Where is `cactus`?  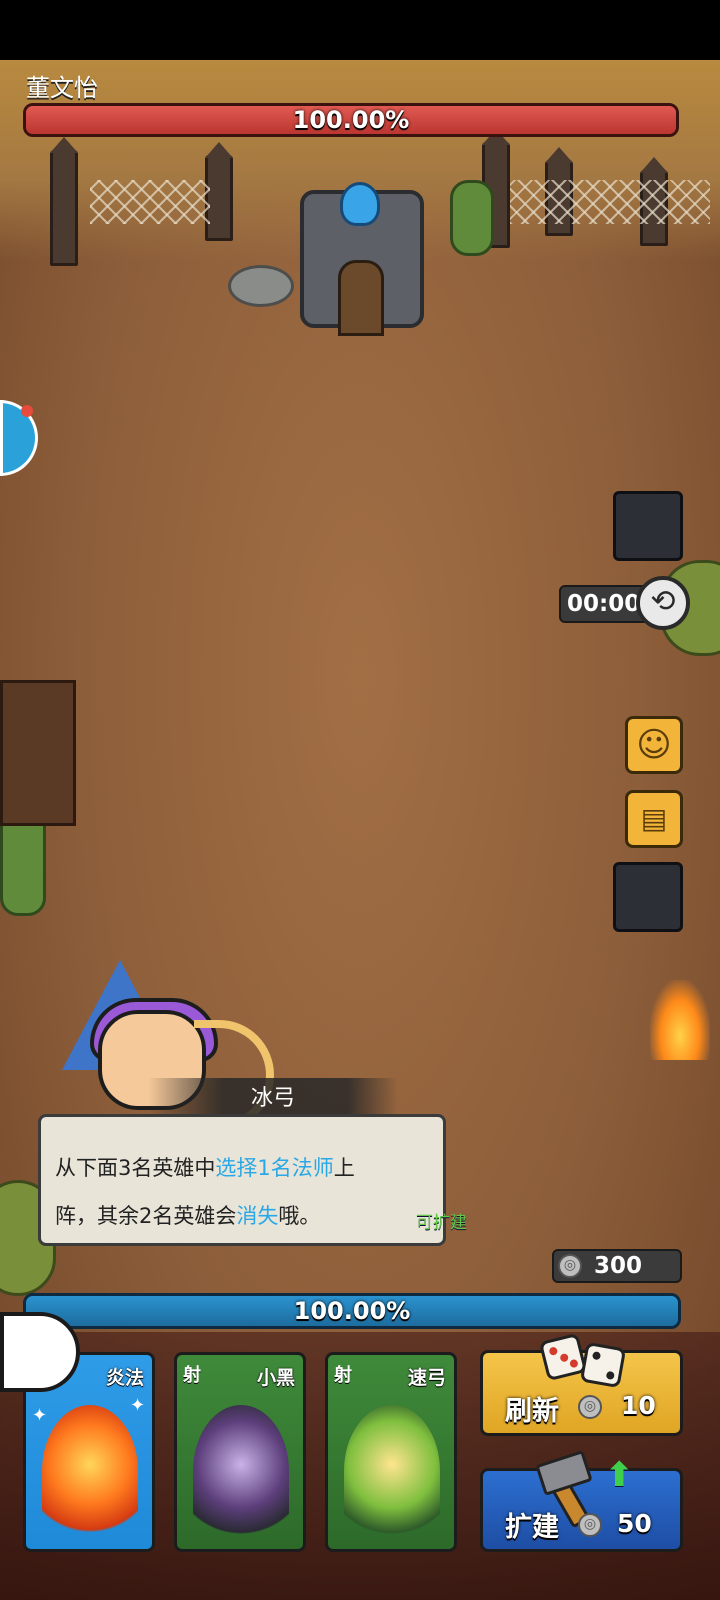
cactus is located at coordinates (472, 218).